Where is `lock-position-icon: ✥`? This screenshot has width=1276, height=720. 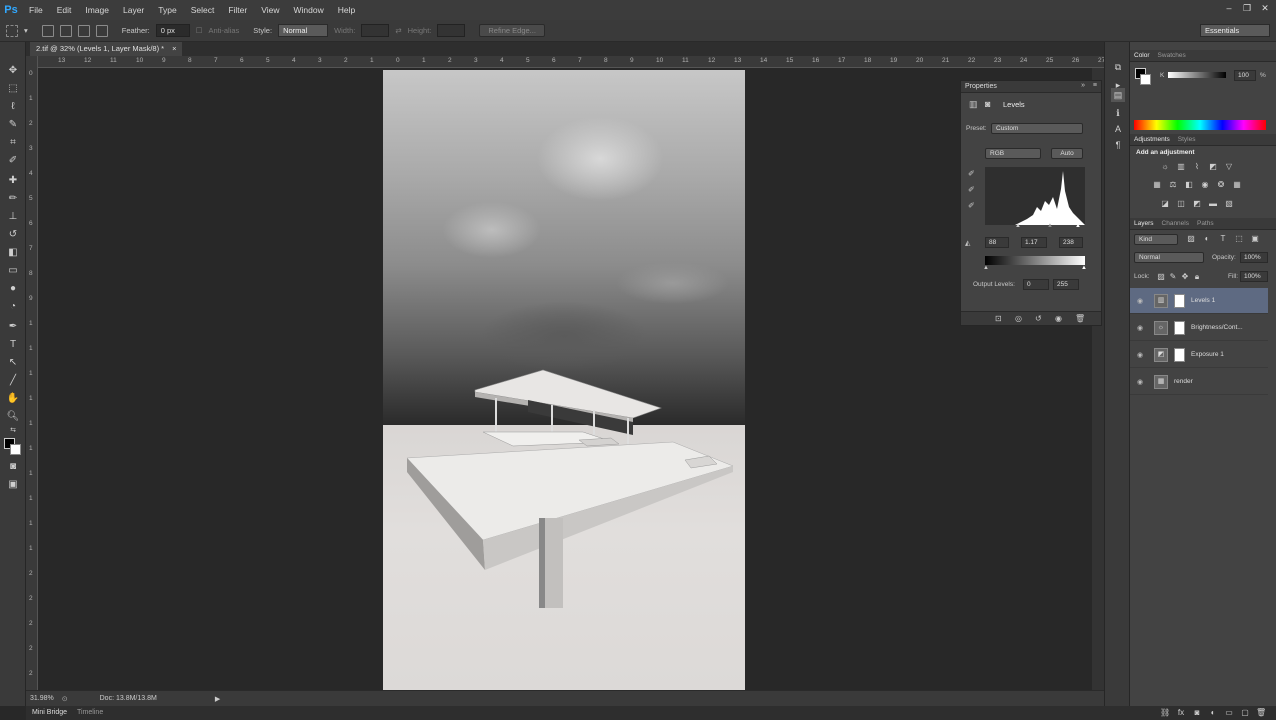 lock-position-icon: ✥ is located at coordinates (1185, 277).